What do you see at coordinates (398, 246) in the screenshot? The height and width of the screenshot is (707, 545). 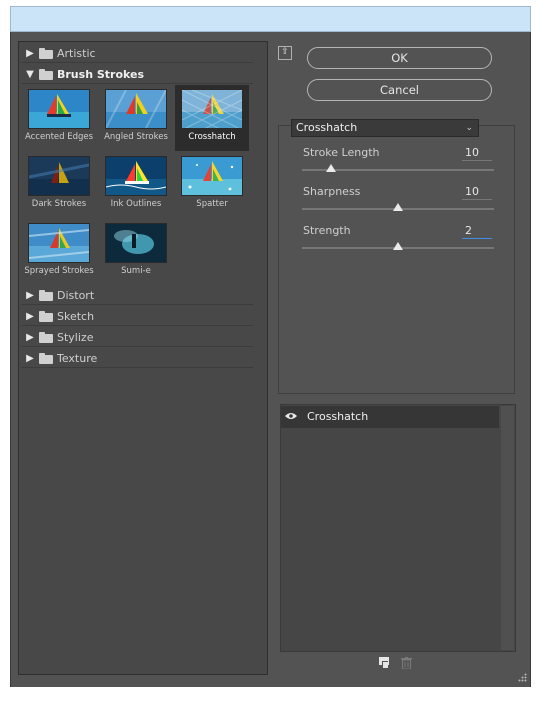 I see `strength-slider-thumb` at bounding box center [398, 246].